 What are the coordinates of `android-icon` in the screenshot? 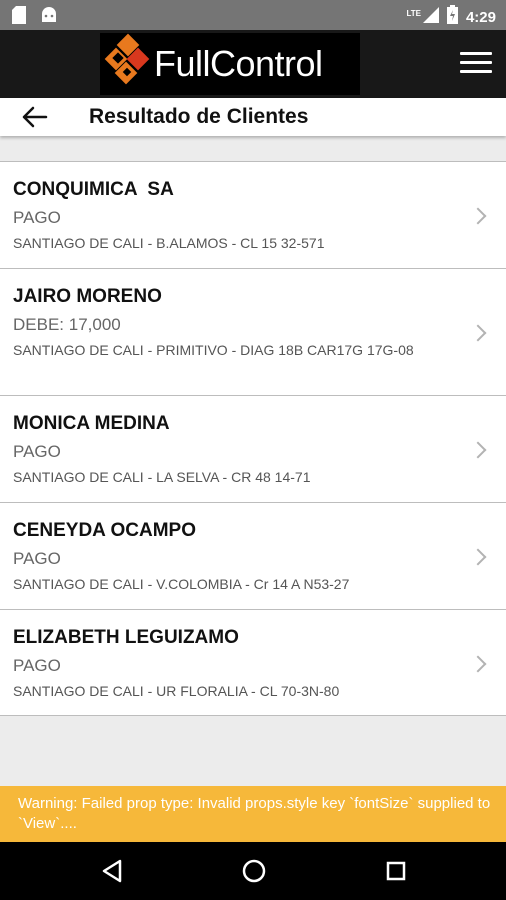 It's located at (49, 17).